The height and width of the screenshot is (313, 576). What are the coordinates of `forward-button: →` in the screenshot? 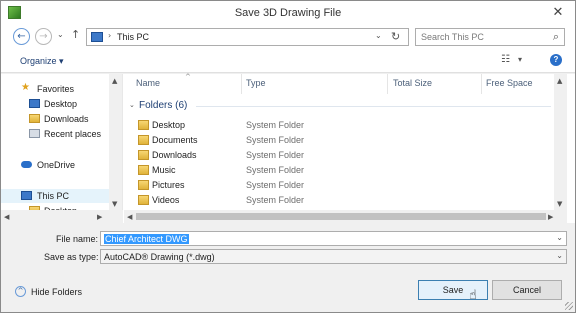 It's located at (43, 36).